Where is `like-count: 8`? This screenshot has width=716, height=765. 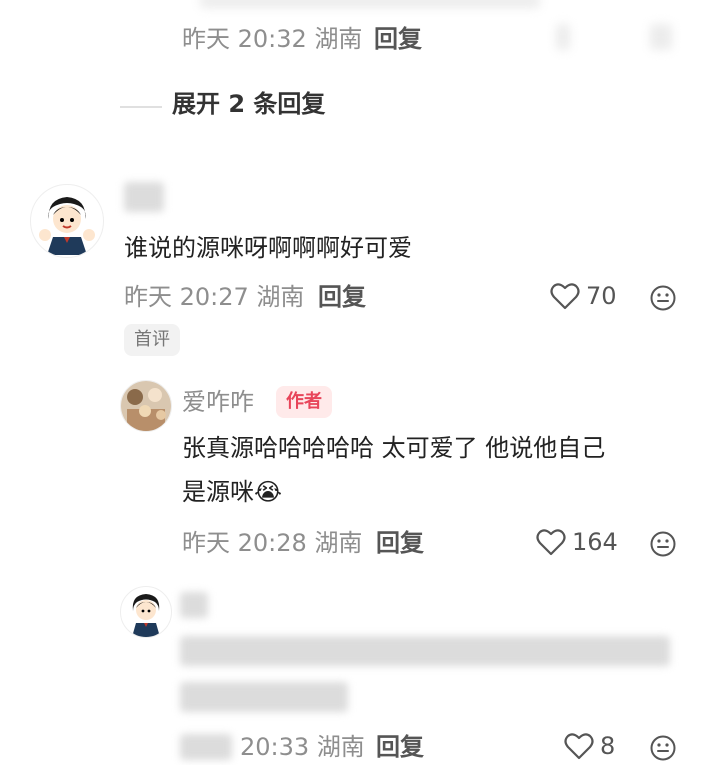
like-count: 8 is located at coordinates (608, 746).